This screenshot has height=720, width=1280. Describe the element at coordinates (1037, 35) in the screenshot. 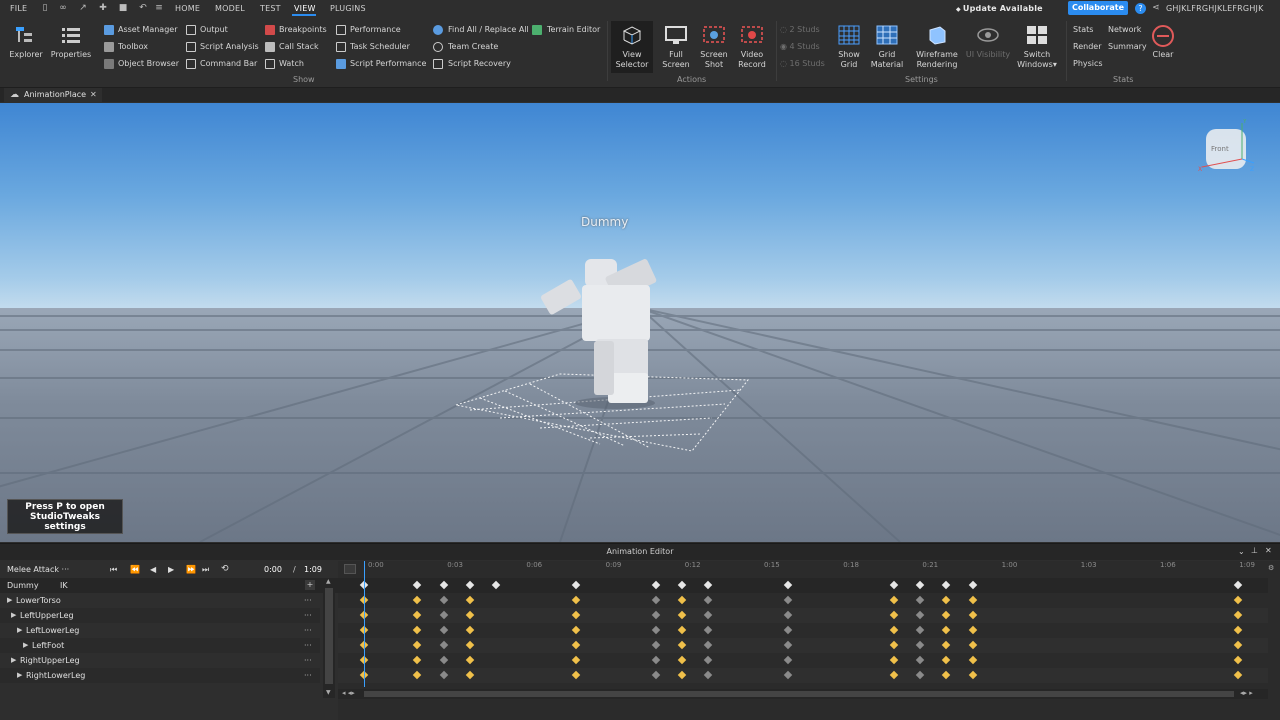

I see `switch-windows-icon` at that location.